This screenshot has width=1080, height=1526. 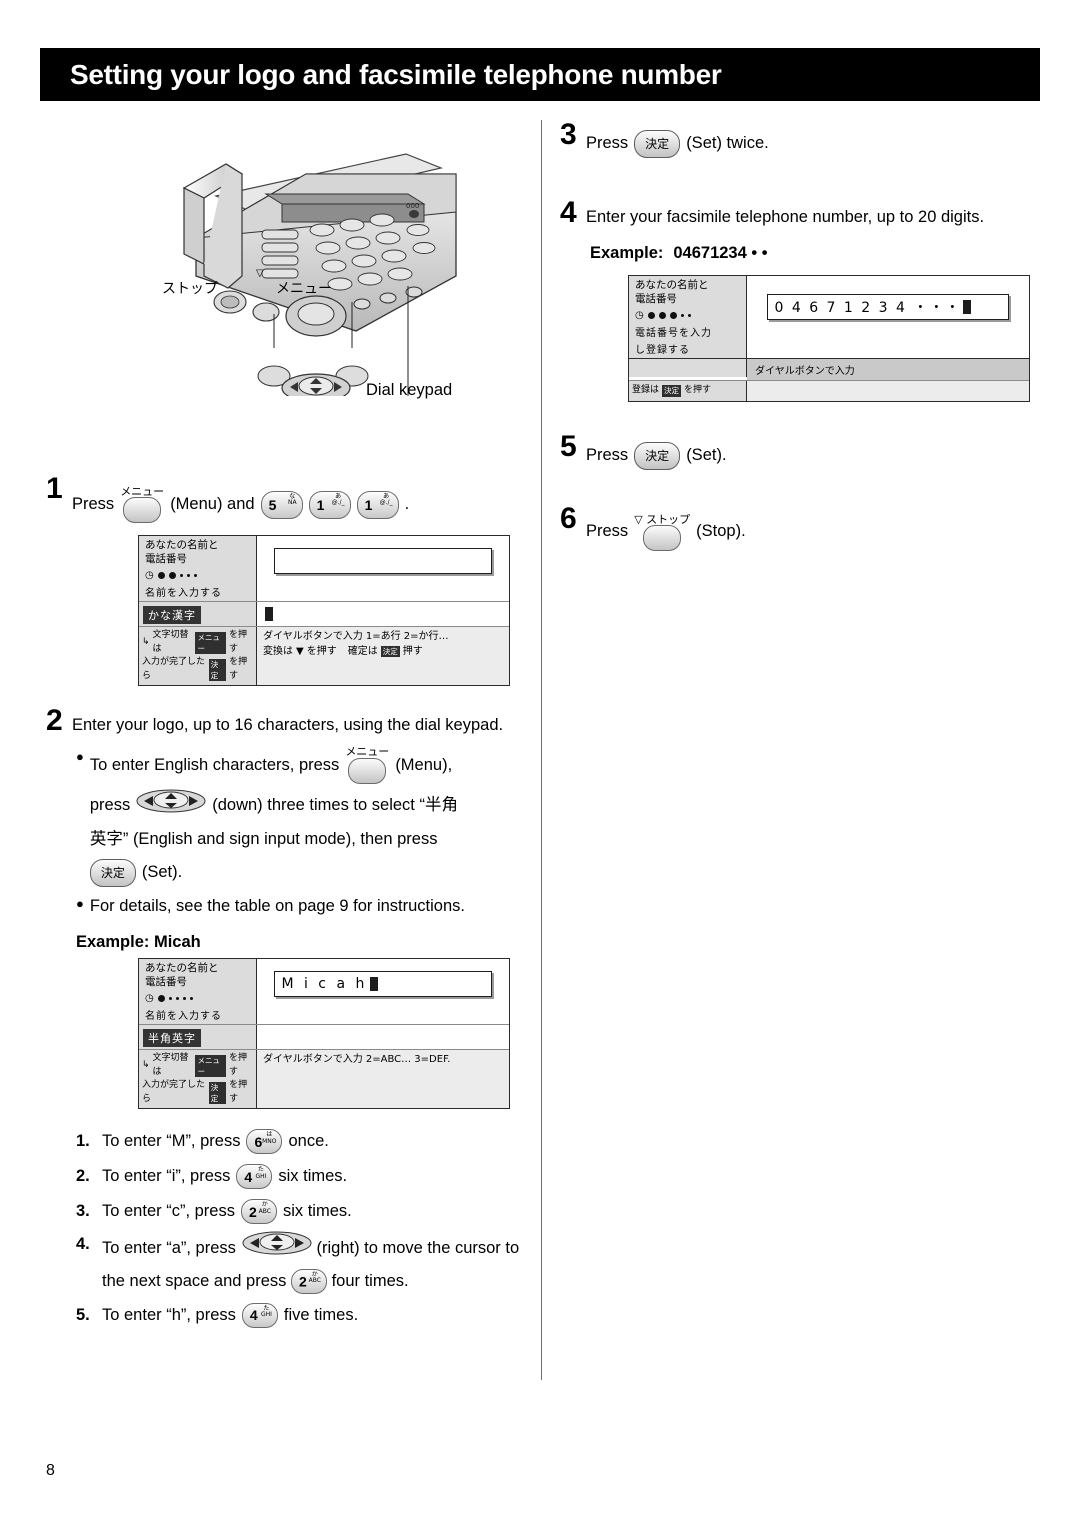 I want to click on lcd1-hint2b: を押す, so click(x=238, y=669).